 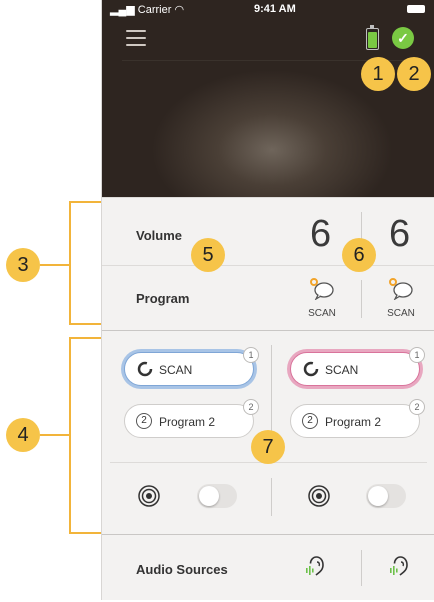 What do you see at coordinates (399, 234) in the screenshot?
I see `volume-right-value: 6` at bounding box center [399, 234].